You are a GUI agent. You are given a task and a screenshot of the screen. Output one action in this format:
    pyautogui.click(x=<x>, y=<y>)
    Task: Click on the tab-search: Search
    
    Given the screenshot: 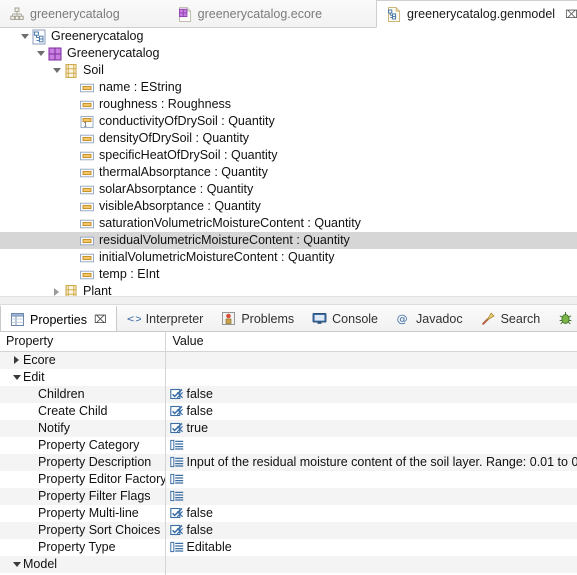 What is the action you would take?
    pyautogui.click(x=511, y=318)
    